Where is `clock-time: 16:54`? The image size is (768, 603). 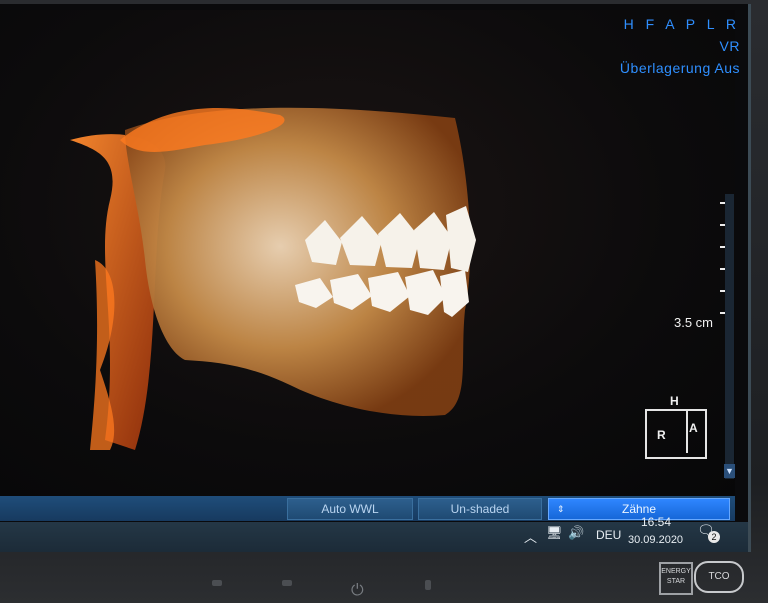
clock-time: 16:54 is located at coordinates (656, 522).